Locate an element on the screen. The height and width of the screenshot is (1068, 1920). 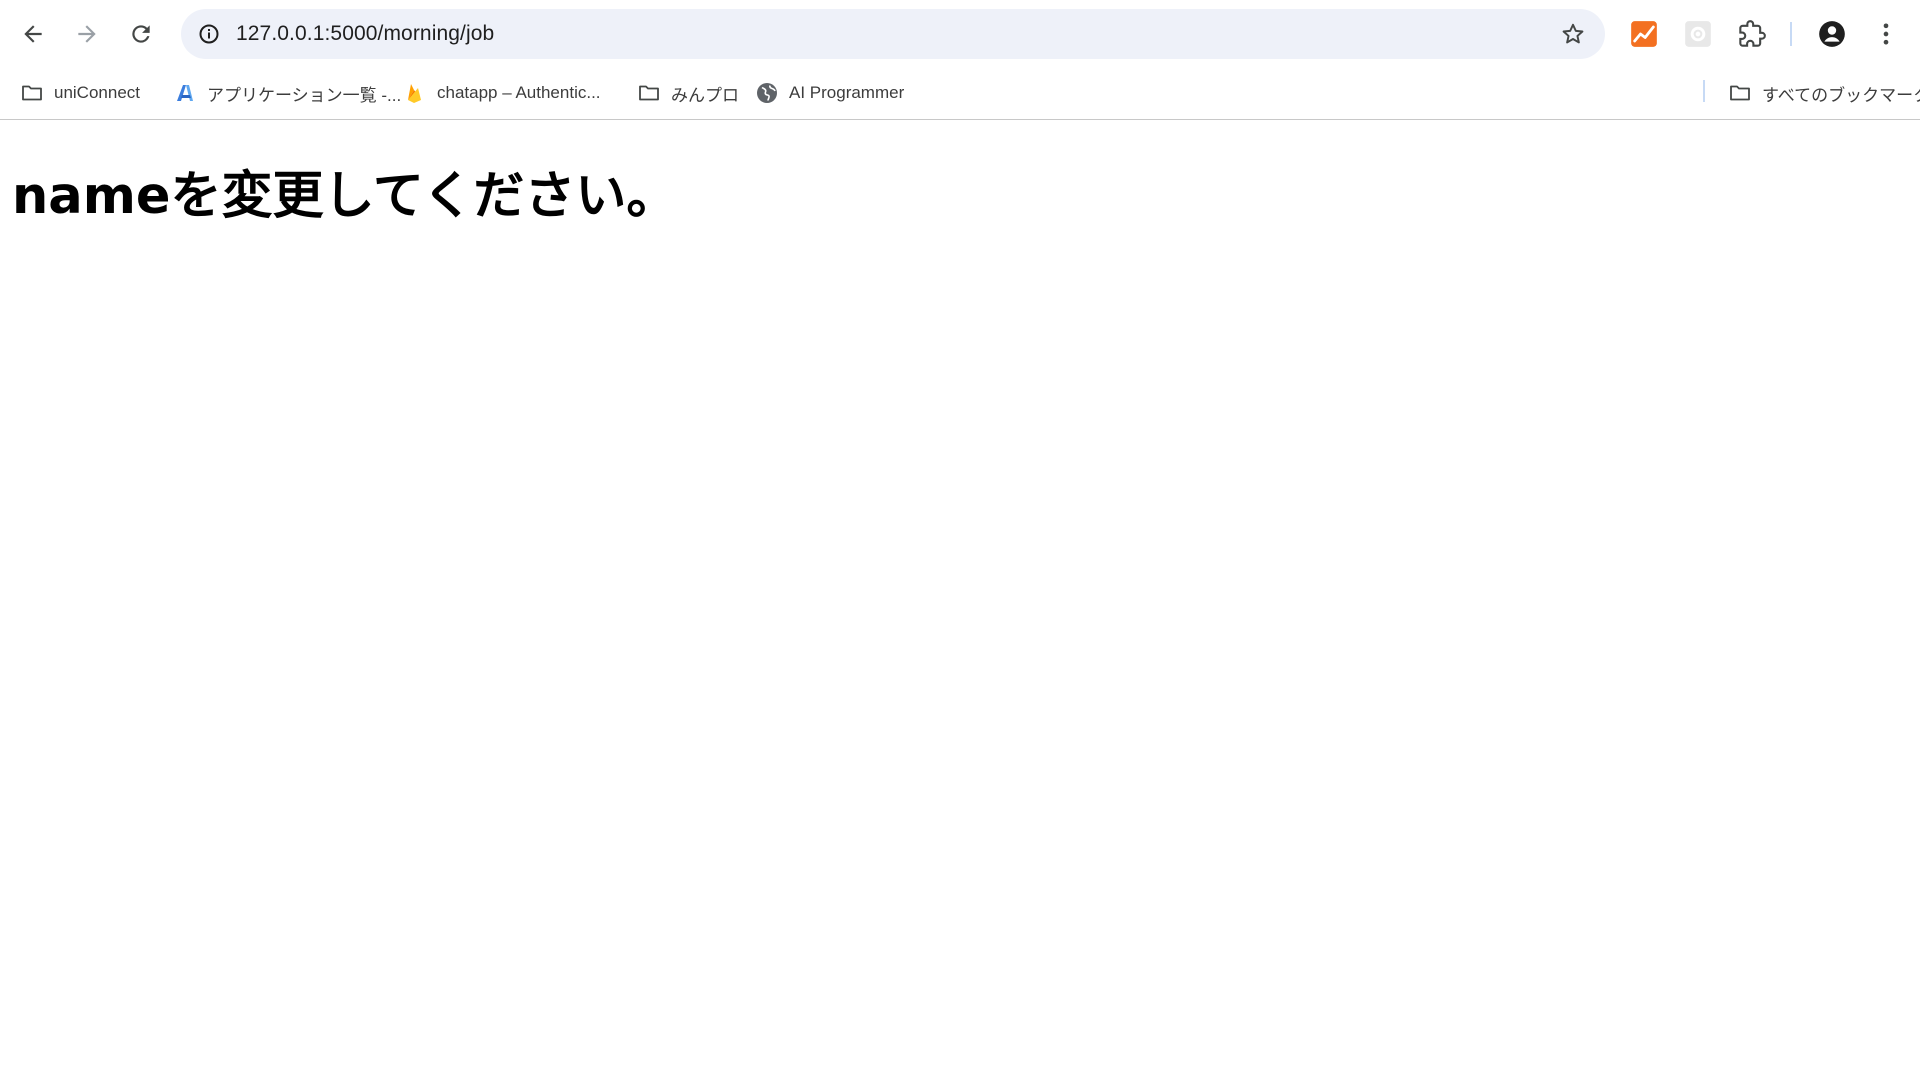
bookmark-label: みんプロ is located at coordinates (705, 95).